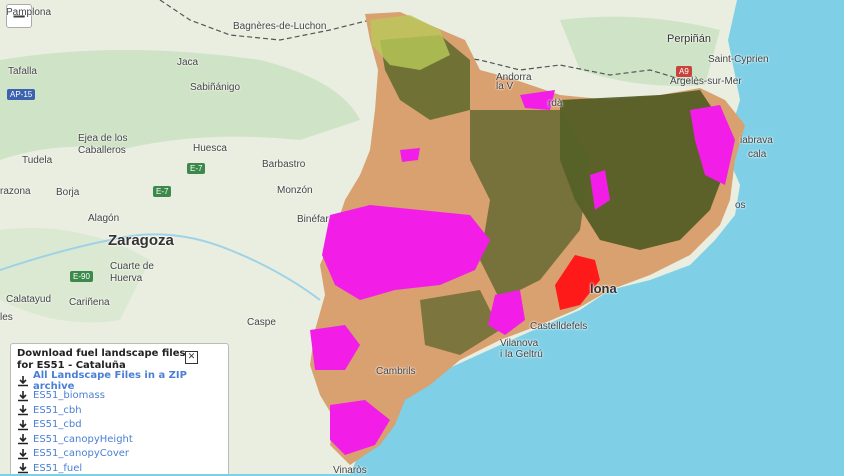 Image resolution: width=844 pixels, height=476 pixels. I want to click on label-sabinanigo: Sabiñánigo, so click(215, 87).